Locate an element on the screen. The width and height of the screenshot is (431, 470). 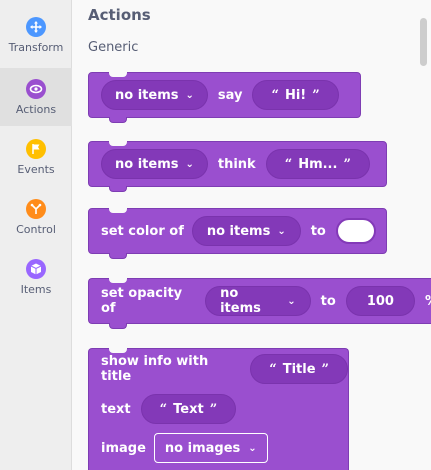
category-label: Items is located at coordinates (36, 289).